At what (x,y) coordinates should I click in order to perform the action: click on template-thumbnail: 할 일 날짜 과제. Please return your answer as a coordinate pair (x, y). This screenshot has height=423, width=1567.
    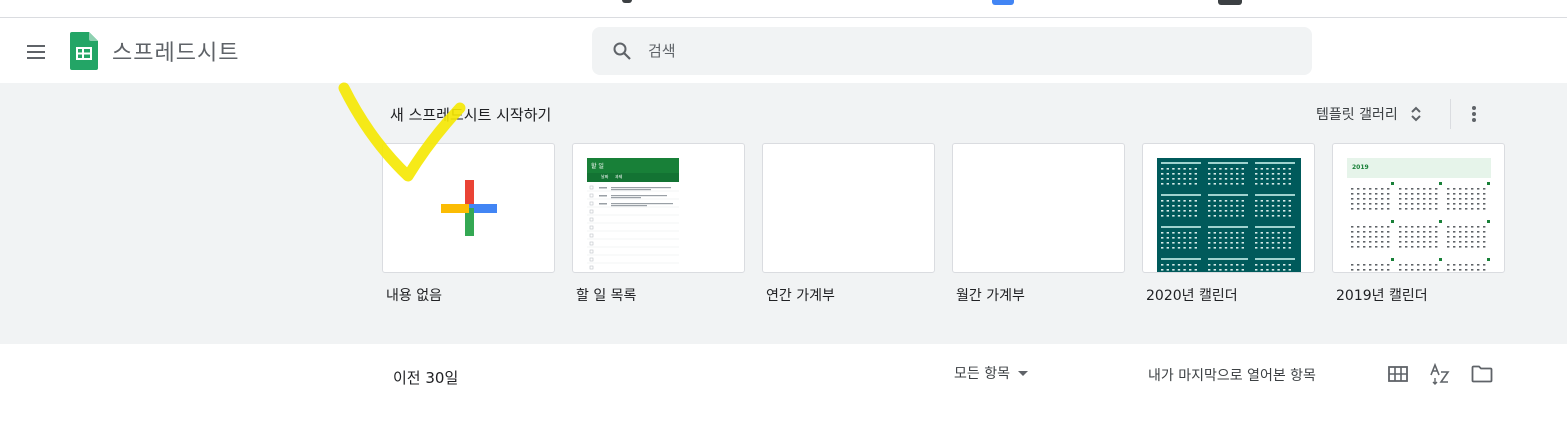
    Looking at the image, I should click on (658, 208).